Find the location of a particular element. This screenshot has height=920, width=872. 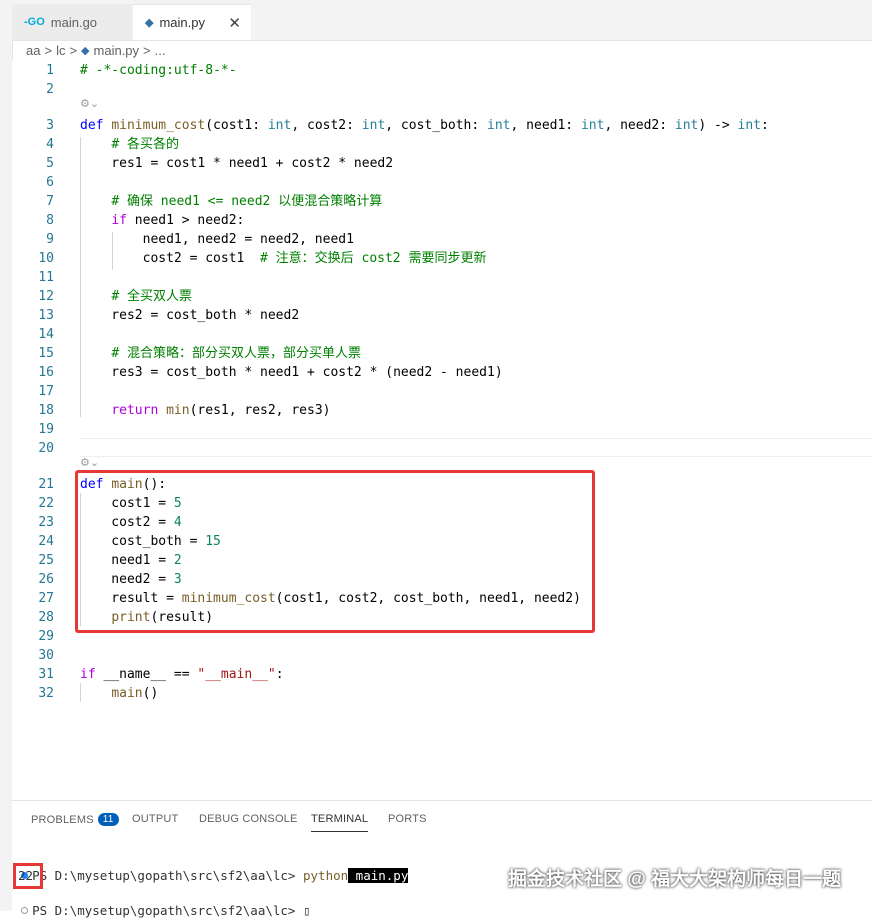

code-line: 20 is located at coordinates (442, 448).